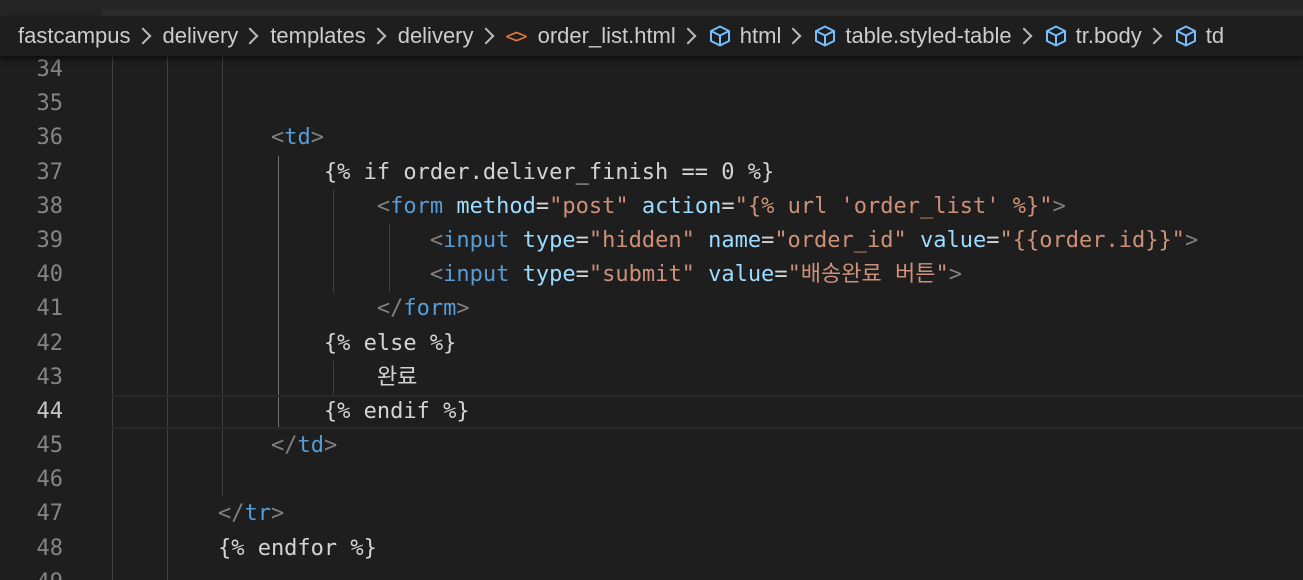 This screenshot has width=1303, height=580. Describe the element at coordinates (641, 275) in the screenshot. I see `code-token: "submit"` at that location.